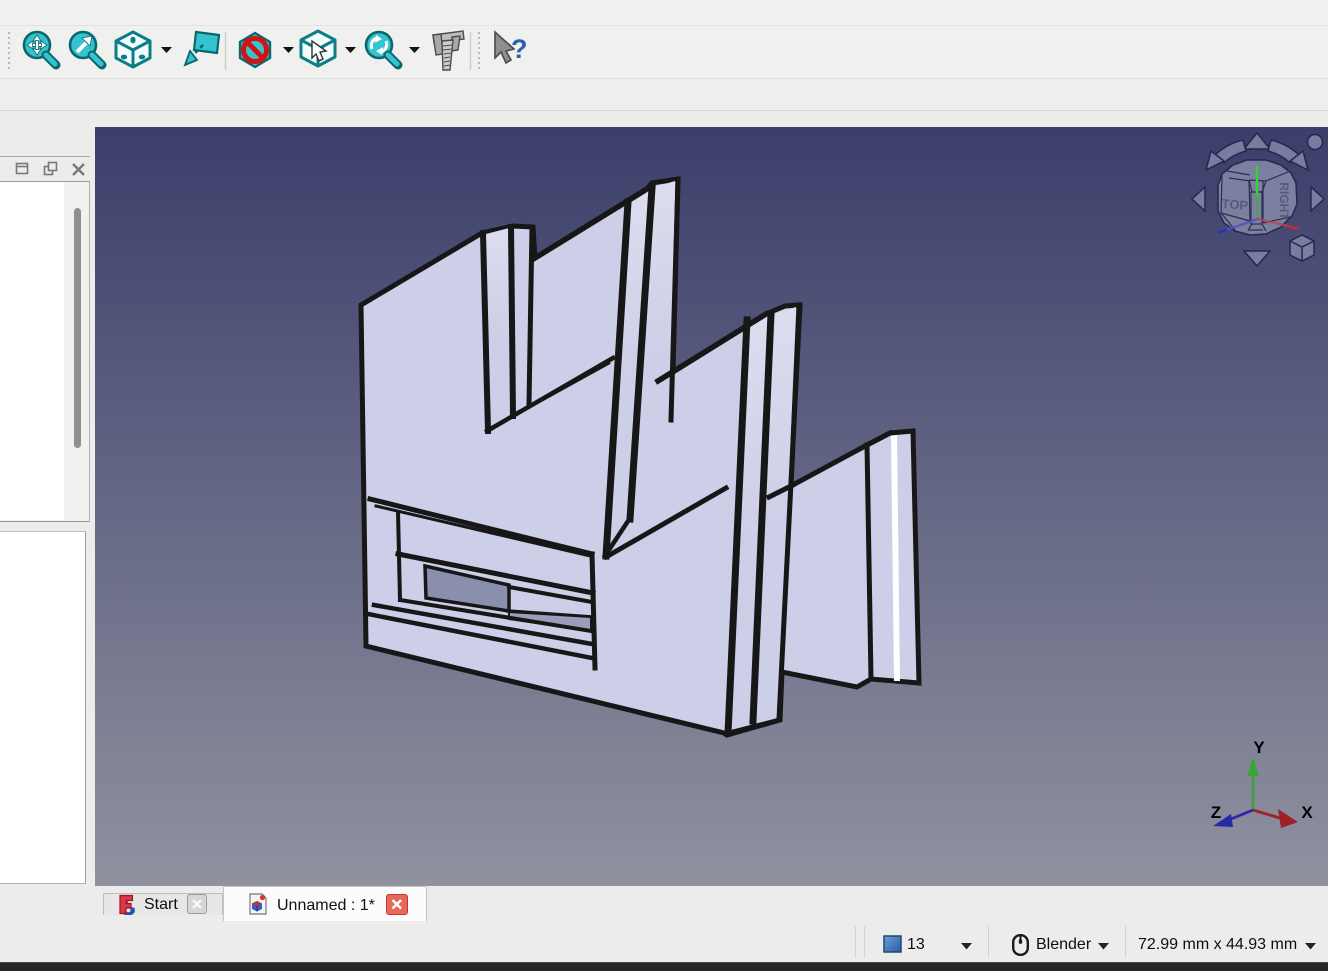 The width and height of the screenshot is (1328, 971). I want to click on svg-text: Y, so click(1259, 747).